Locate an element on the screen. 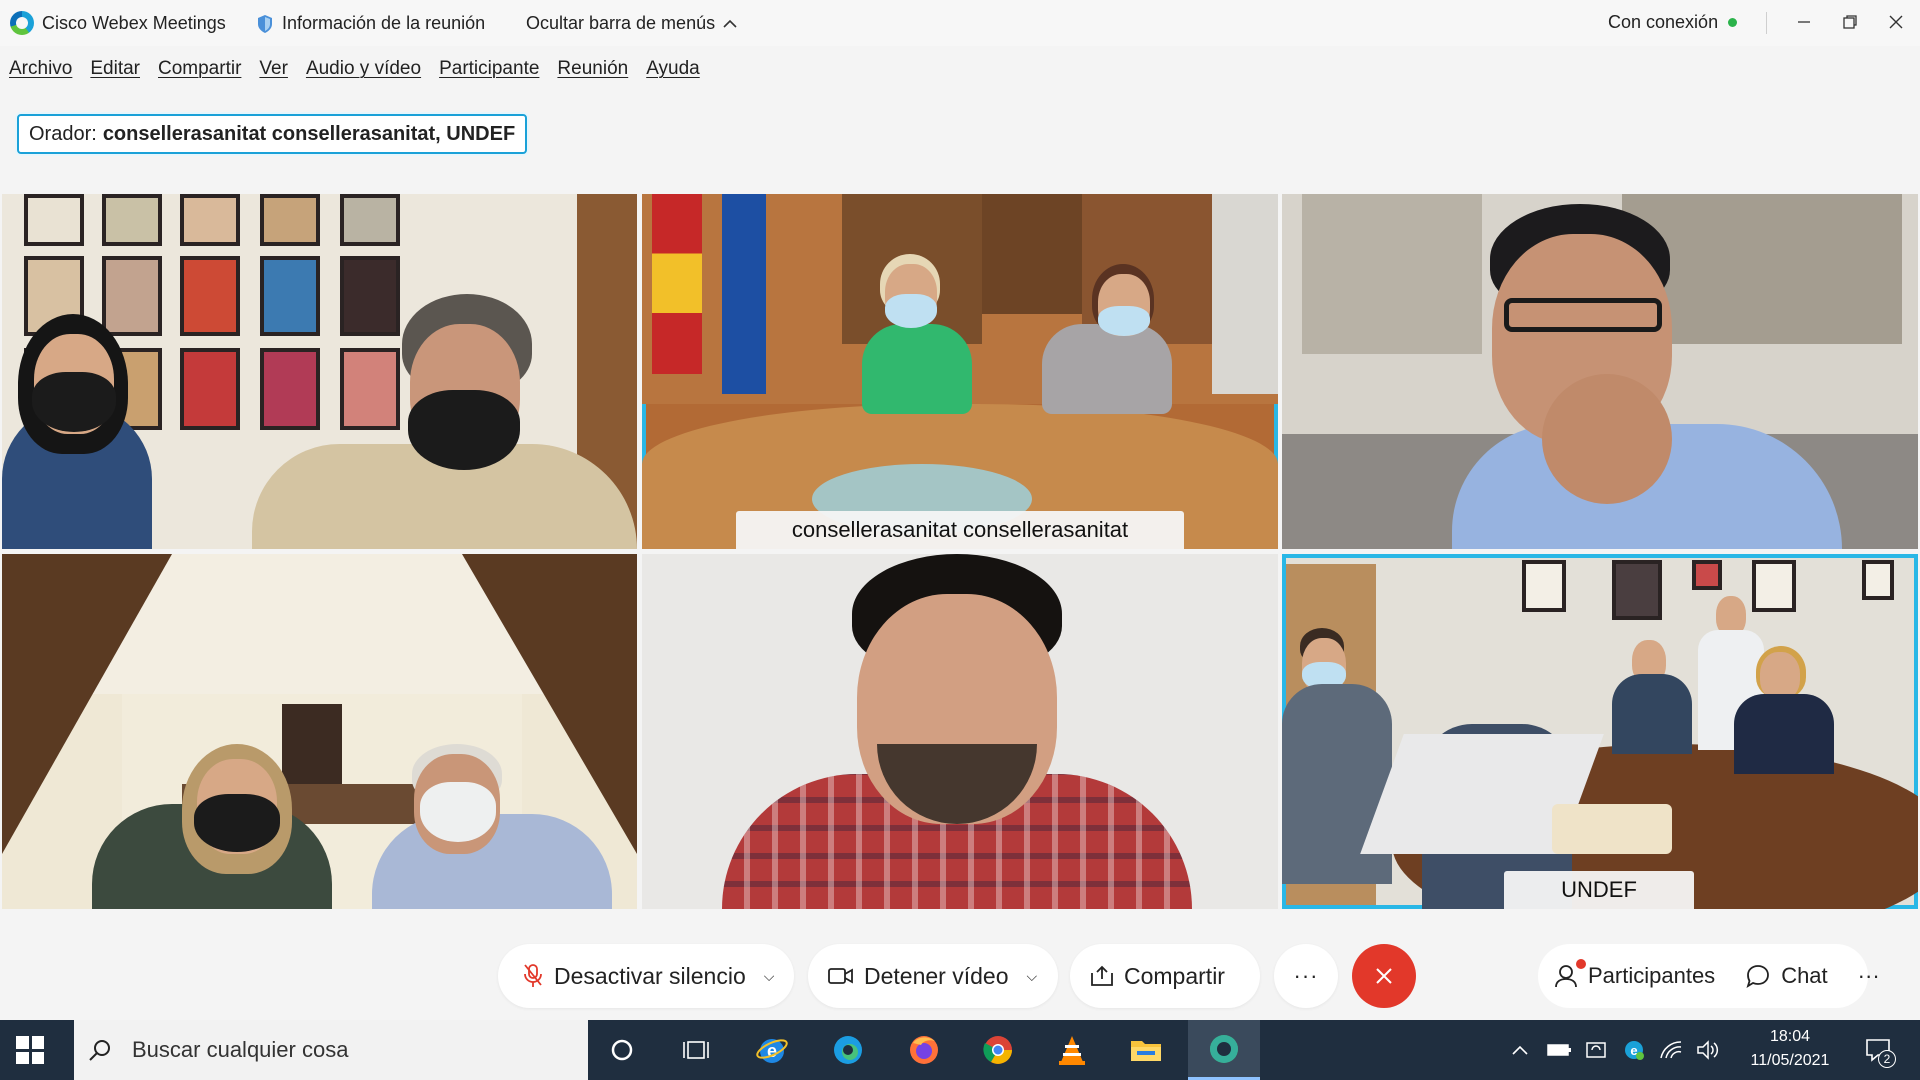 Image resolution: width=1920 pixels, height=1080 pixels. video-label: consellerasanitat consellerasanitat is located at coordinates (960, 530).